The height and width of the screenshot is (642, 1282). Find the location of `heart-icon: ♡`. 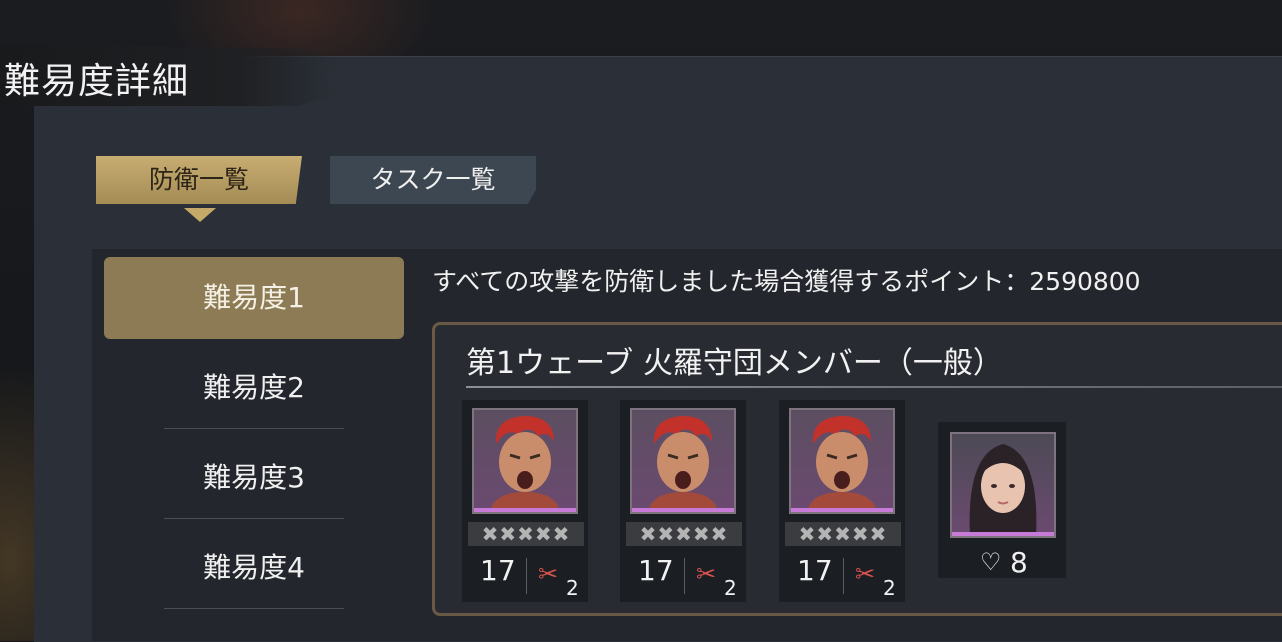

heart-icon: ♡ is located at coordinates (991, 562).